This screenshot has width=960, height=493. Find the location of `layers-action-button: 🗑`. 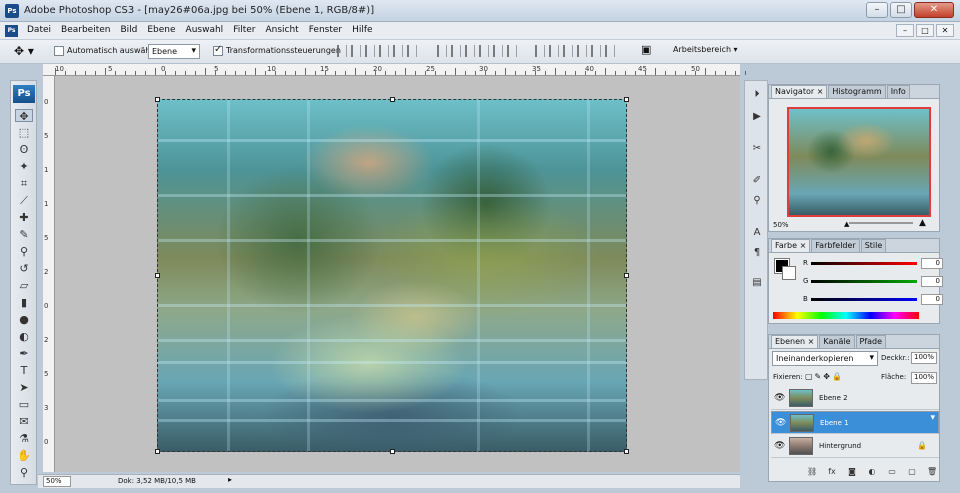

layers-action-button: 🗑 is located at coordinates (932, 472).